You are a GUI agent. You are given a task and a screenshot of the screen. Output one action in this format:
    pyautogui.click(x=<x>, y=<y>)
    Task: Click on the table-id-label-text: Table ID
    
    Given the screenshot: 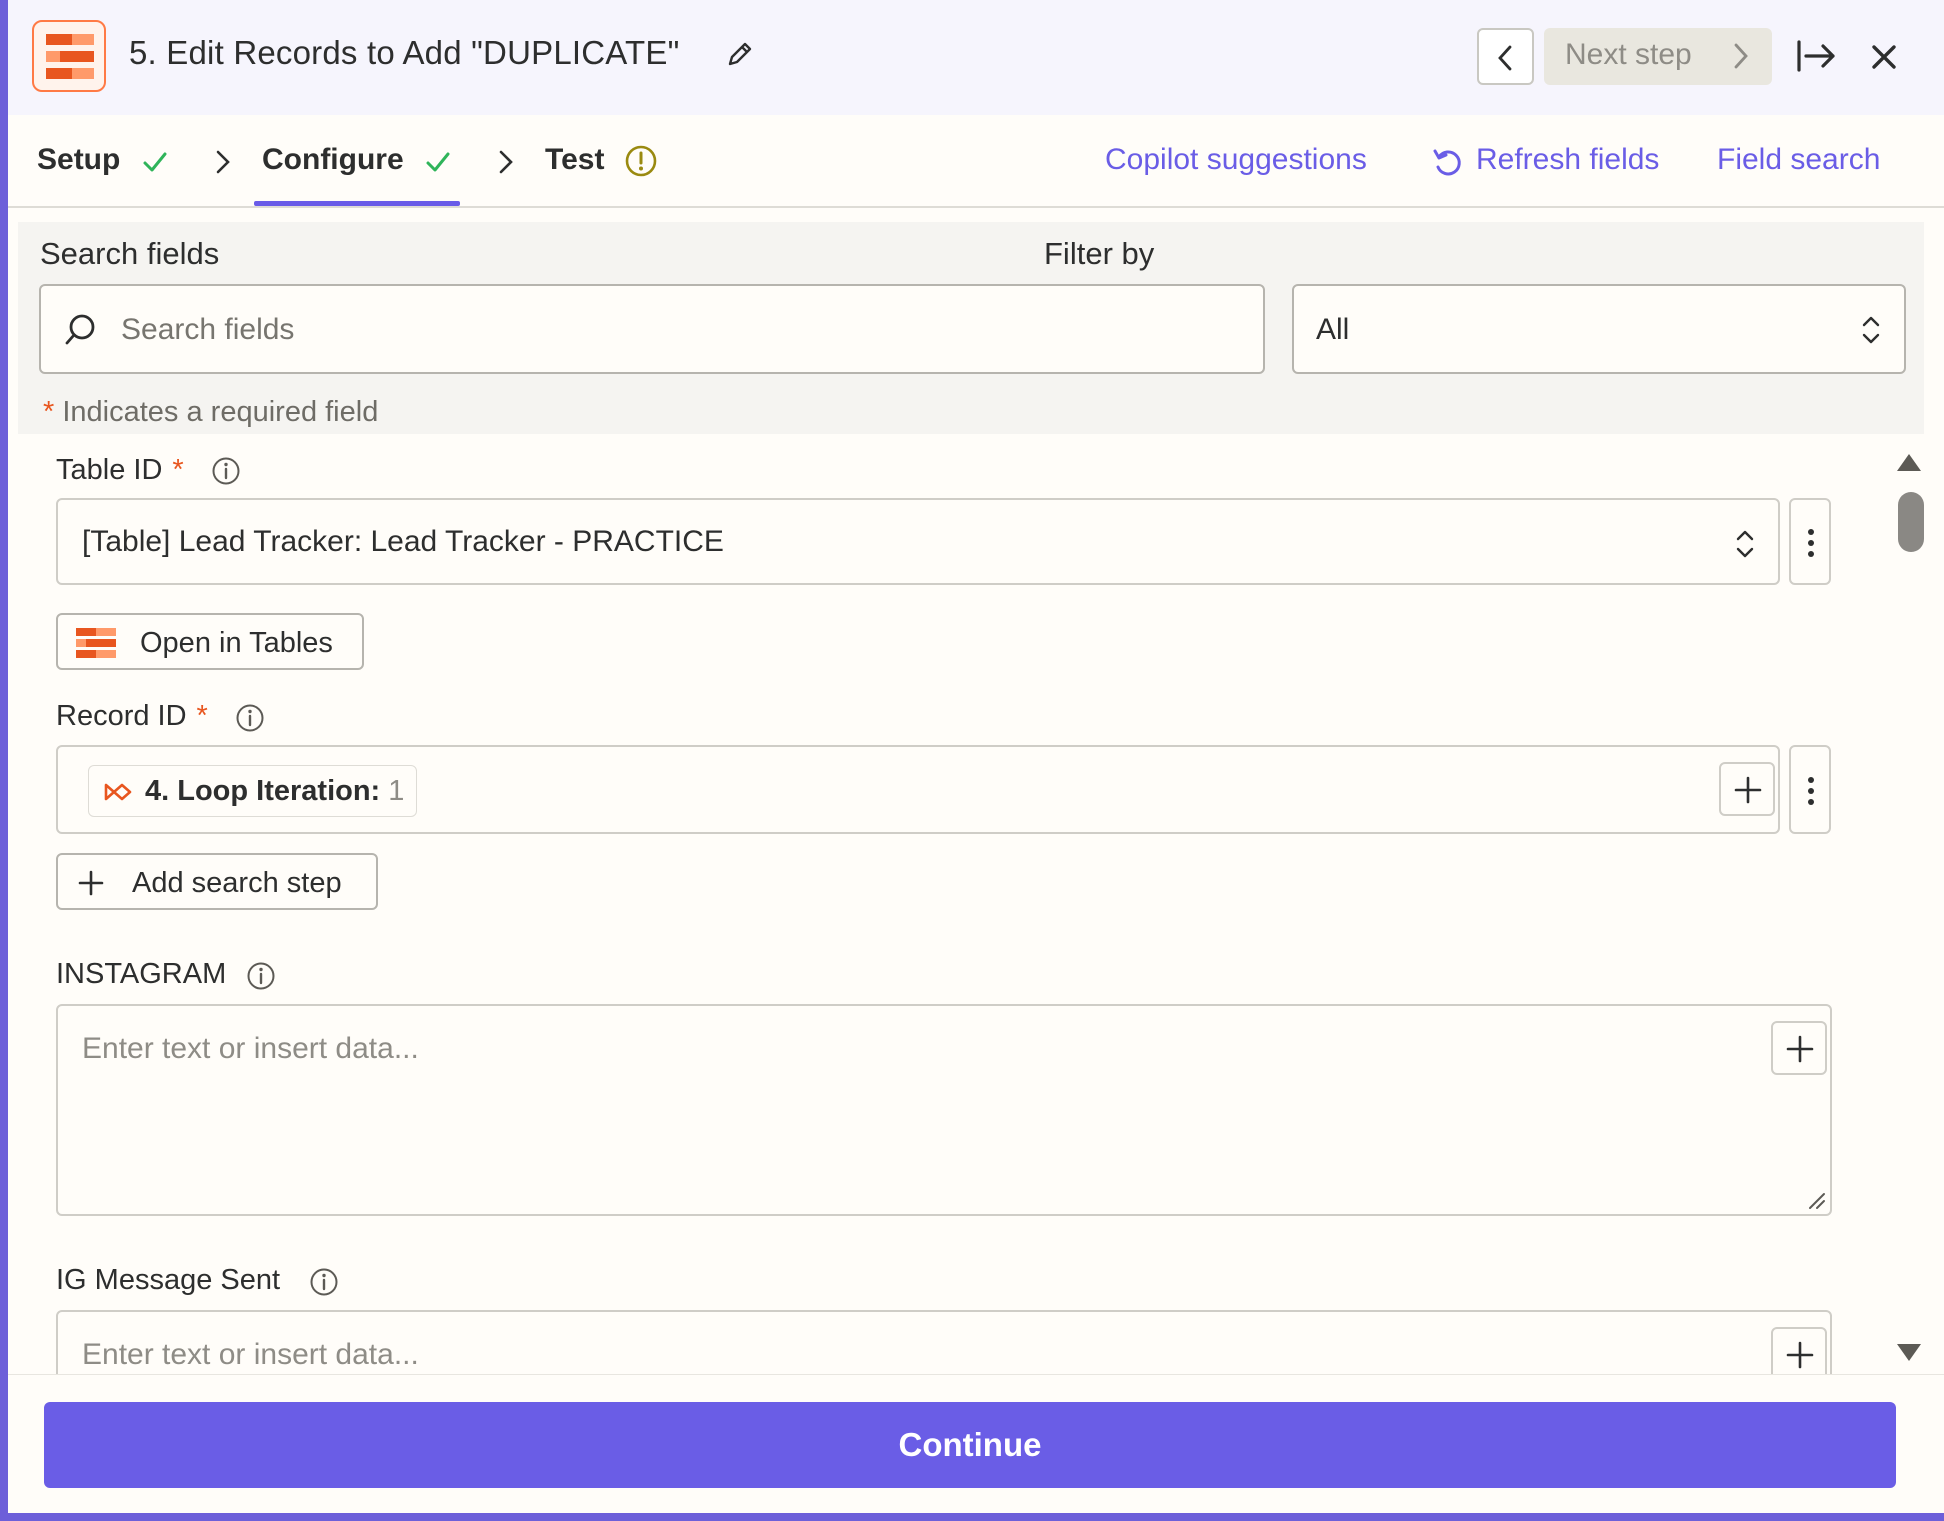 What is the action you would take?
    pyautogui.click(x=109, y=470)
    